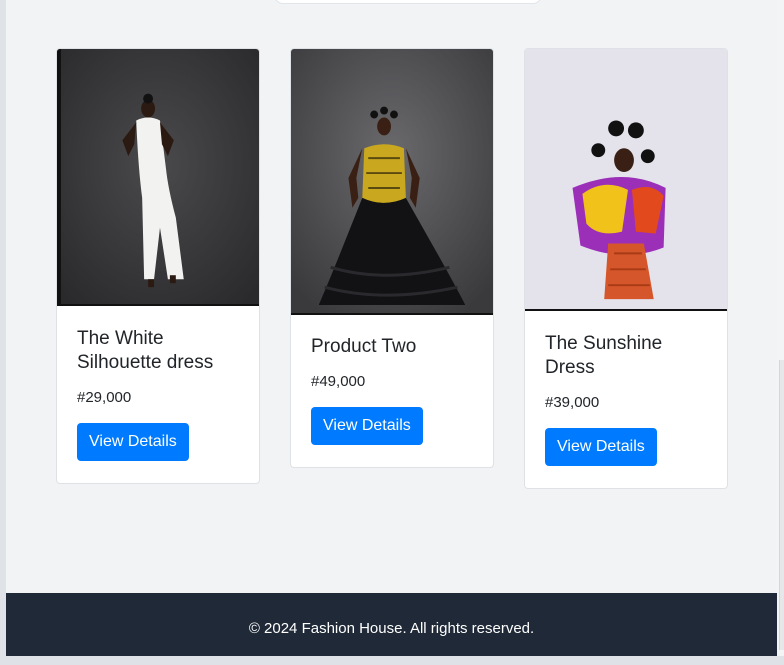 The height and width of the screenshot is (665, 784). Describe the element at coordinates (145, 350) in the screenshot. I see `product-title: The White Silhouette dress` at that location.